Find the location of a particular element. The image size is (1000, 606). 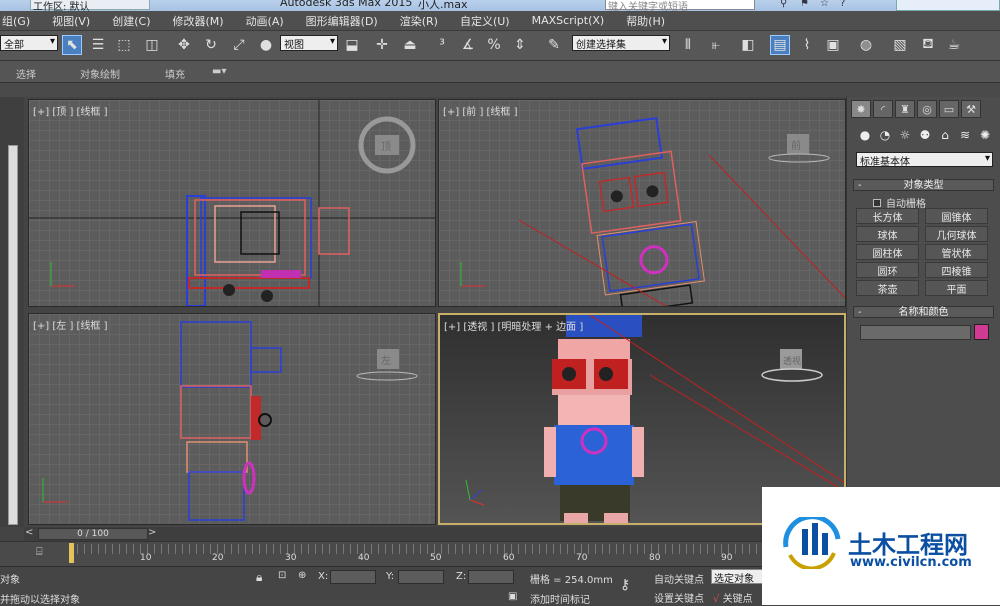

render-production-icon: ☕ is located at coordinates (954, 45).